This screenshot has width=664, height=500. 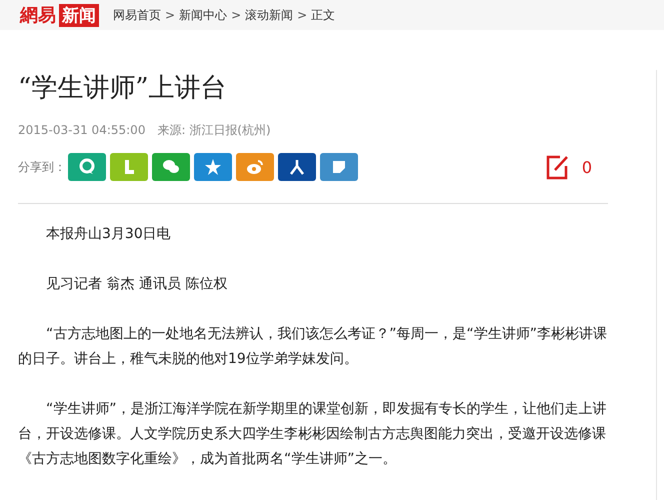 I want to click on site-logo: 網易 新闻, so click(x=59, y=15).